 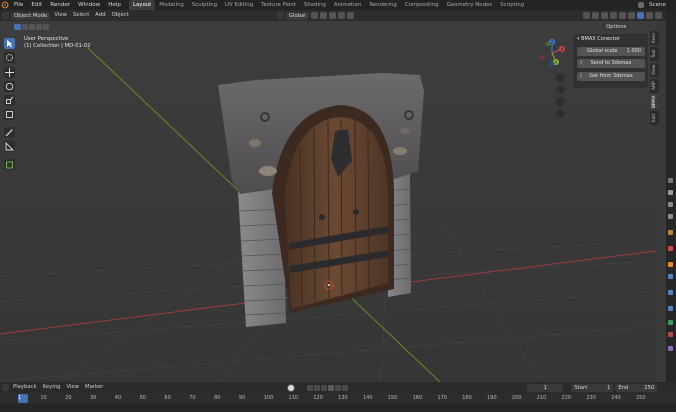 I want to click on send-to-3dsmax-button: ⇪ Send to 3dsmax, so click(x=611, y=63).